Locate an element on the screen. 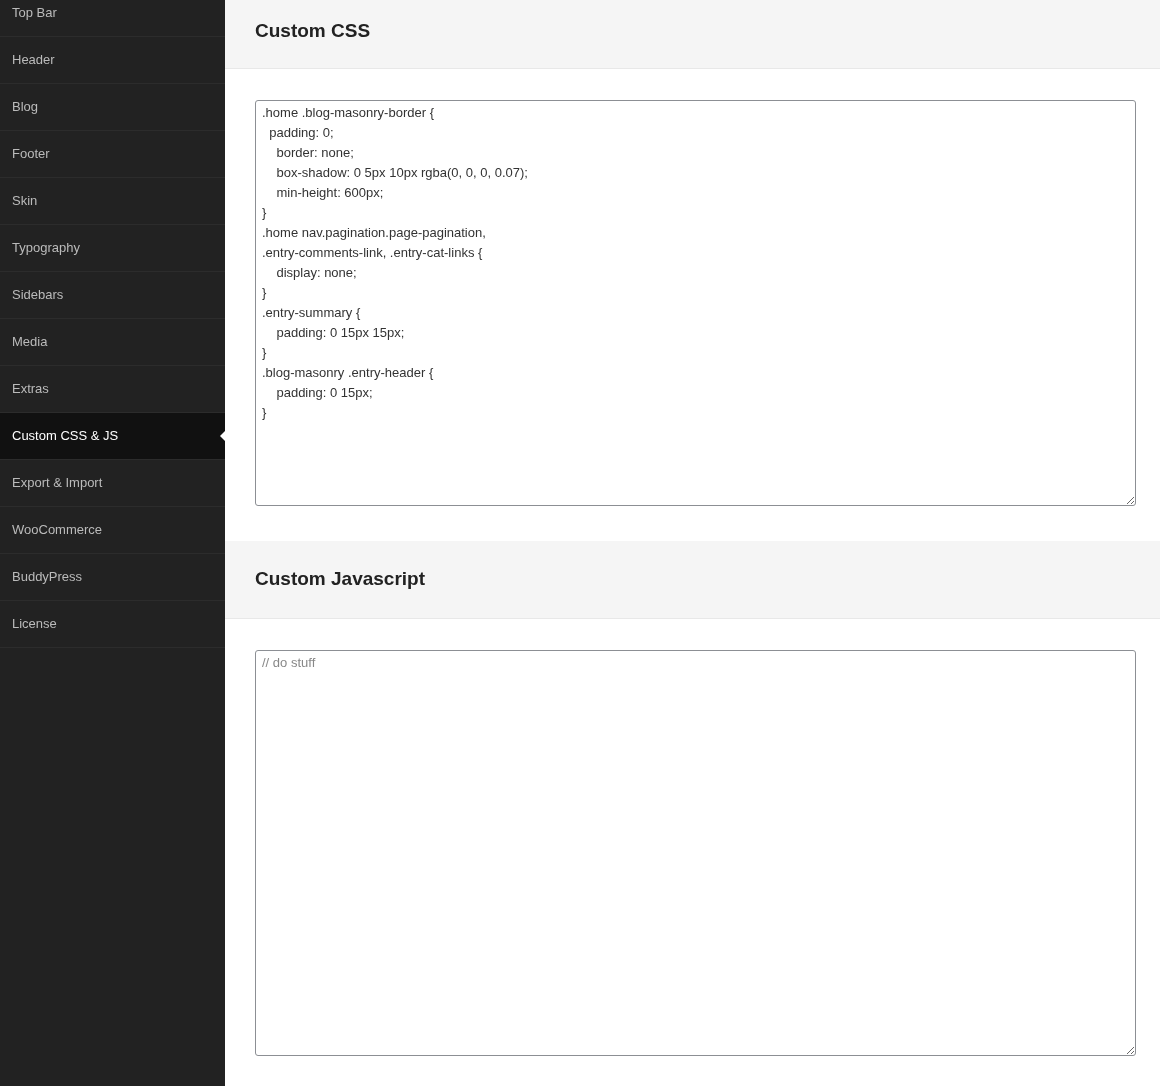  section-title: Custom CSS is located at coordinates (313, 30).